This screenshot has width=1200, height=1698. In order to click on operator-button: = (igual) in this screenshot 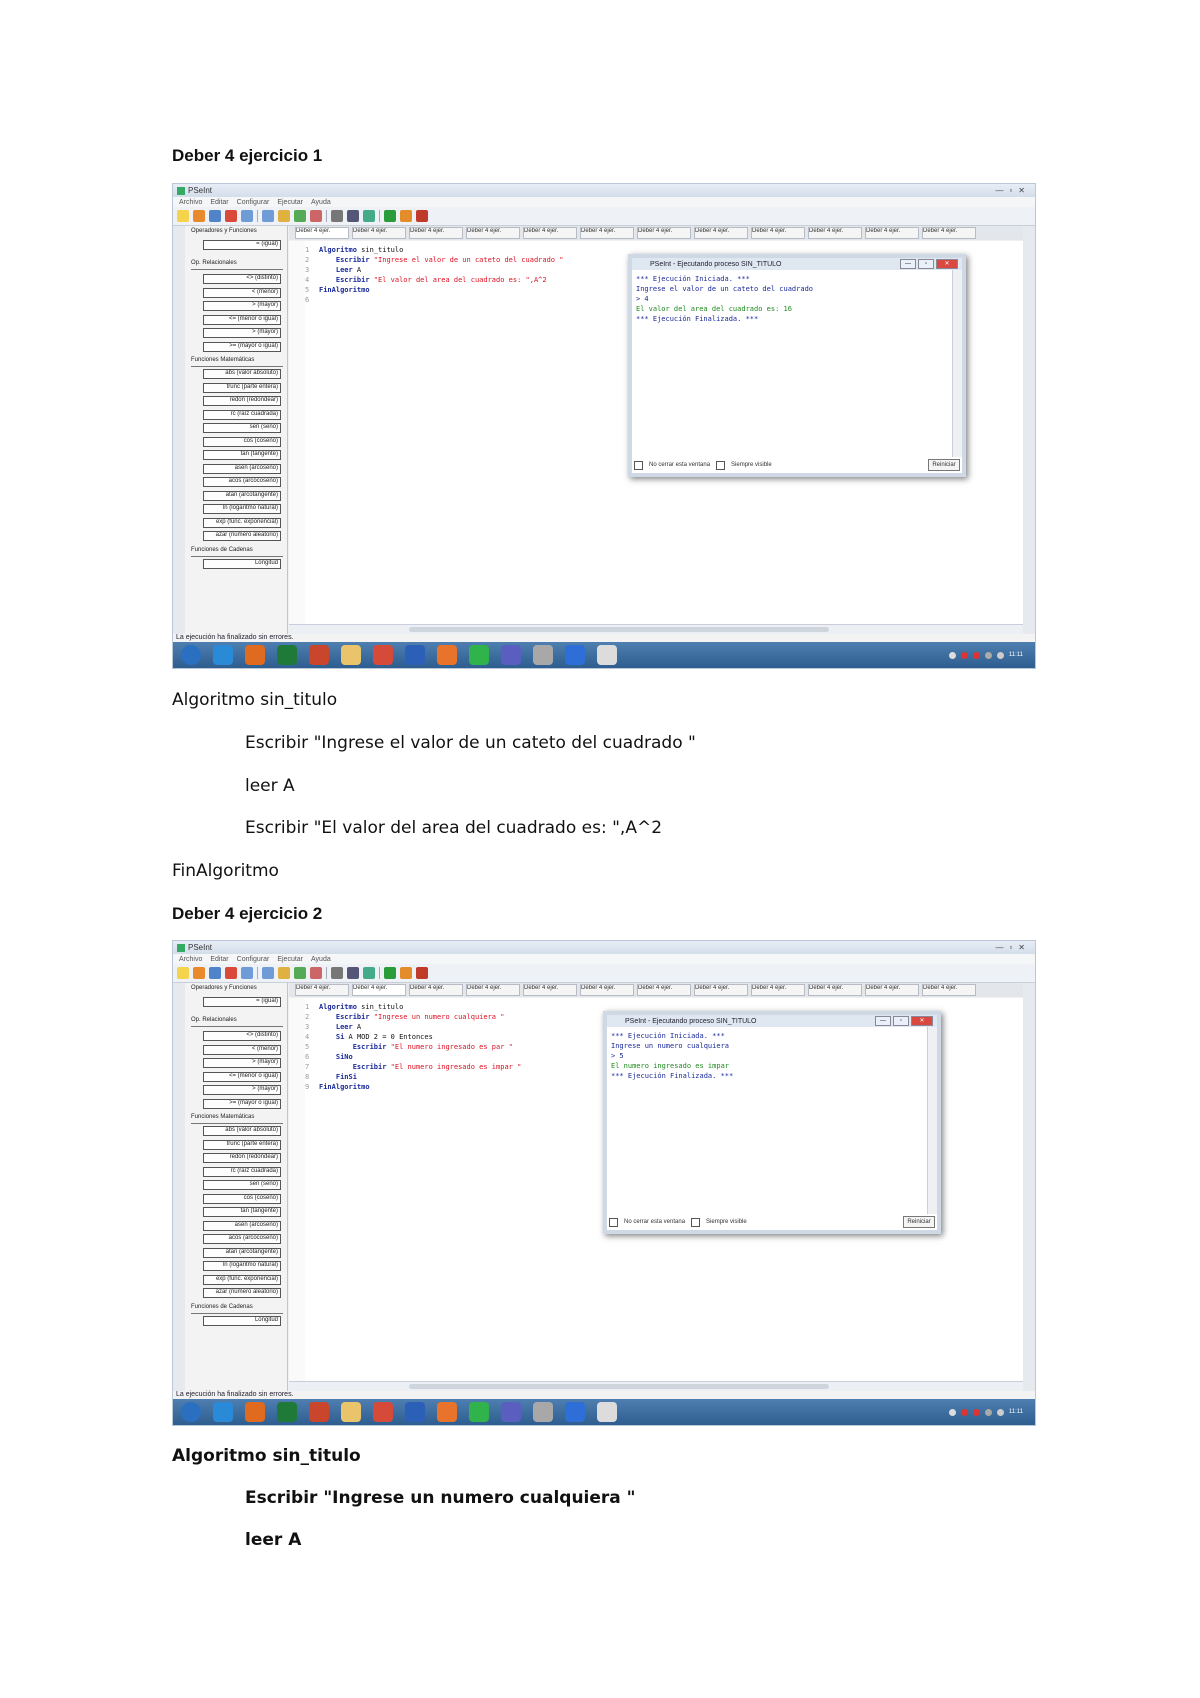, I will do `click(242, 245)`.